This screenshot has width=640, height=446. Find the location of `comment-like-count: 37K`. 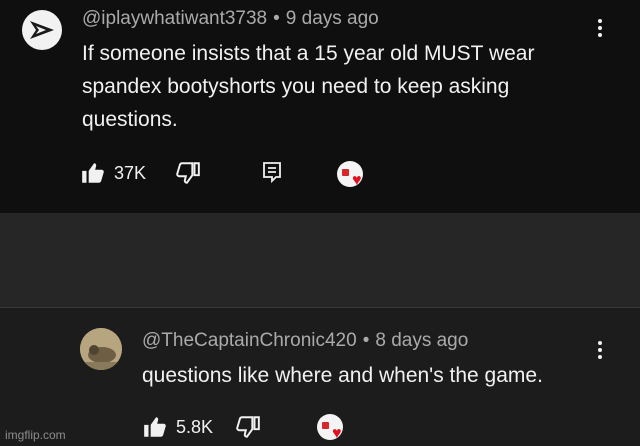

comment-like-count: 37K is located at coordinates (130, 172).